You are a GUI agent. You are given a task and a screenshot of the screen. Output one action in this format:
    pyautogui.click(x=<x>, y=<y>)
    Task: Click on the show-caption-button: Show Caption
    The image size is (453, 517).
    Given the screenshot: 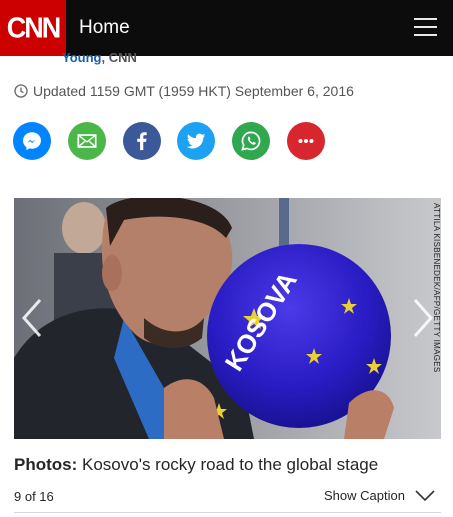 What is the action you would take?
    pyautogui.click(x=379, y=495)
    